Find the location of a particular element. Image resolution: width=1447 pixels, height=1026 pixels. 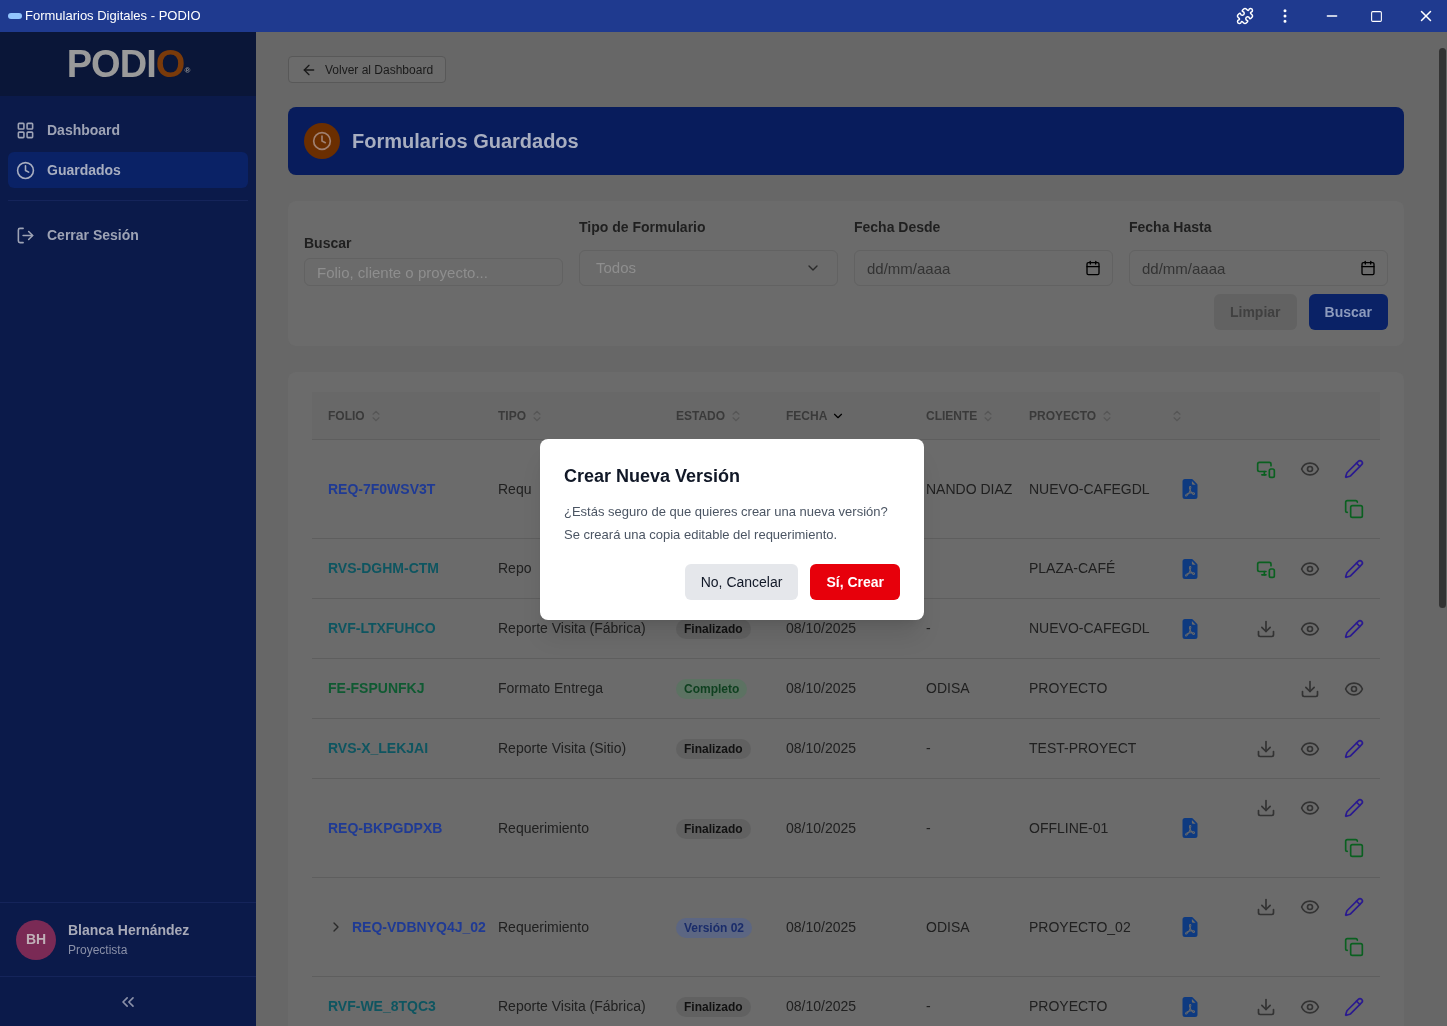

confirm-button: Sí, Crear is located at coordinates (855, 582).